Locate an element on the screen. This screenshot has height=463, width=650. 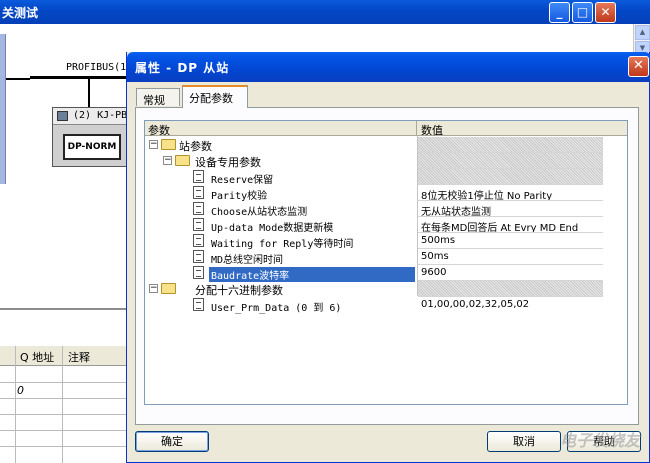
tab-assign-parameters: 分配参数 is located at coordinates (215, 96).